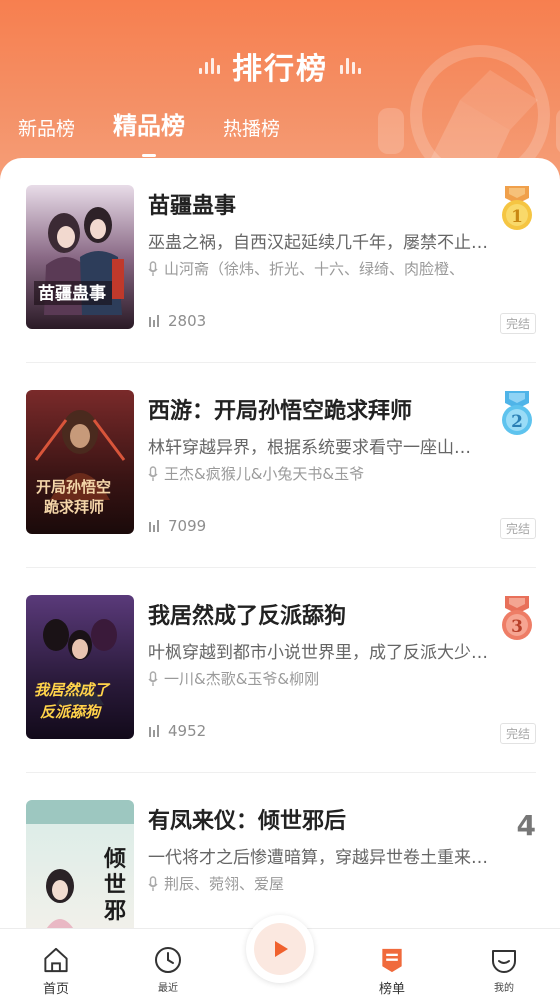 This screenshot has height=997, width=560. What do you see at coordinates (224, 884) in the screenshot?
I see `author-text: 荆辰、菀翎、爱屋` at bounding box center [224, 884].